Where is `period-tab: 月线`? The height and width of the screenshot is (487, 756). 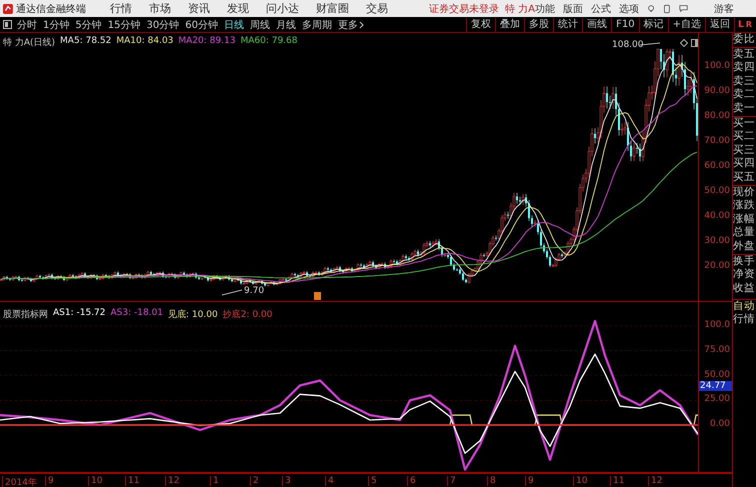
period-tab: 月线 is located at coordinates (286, 25).